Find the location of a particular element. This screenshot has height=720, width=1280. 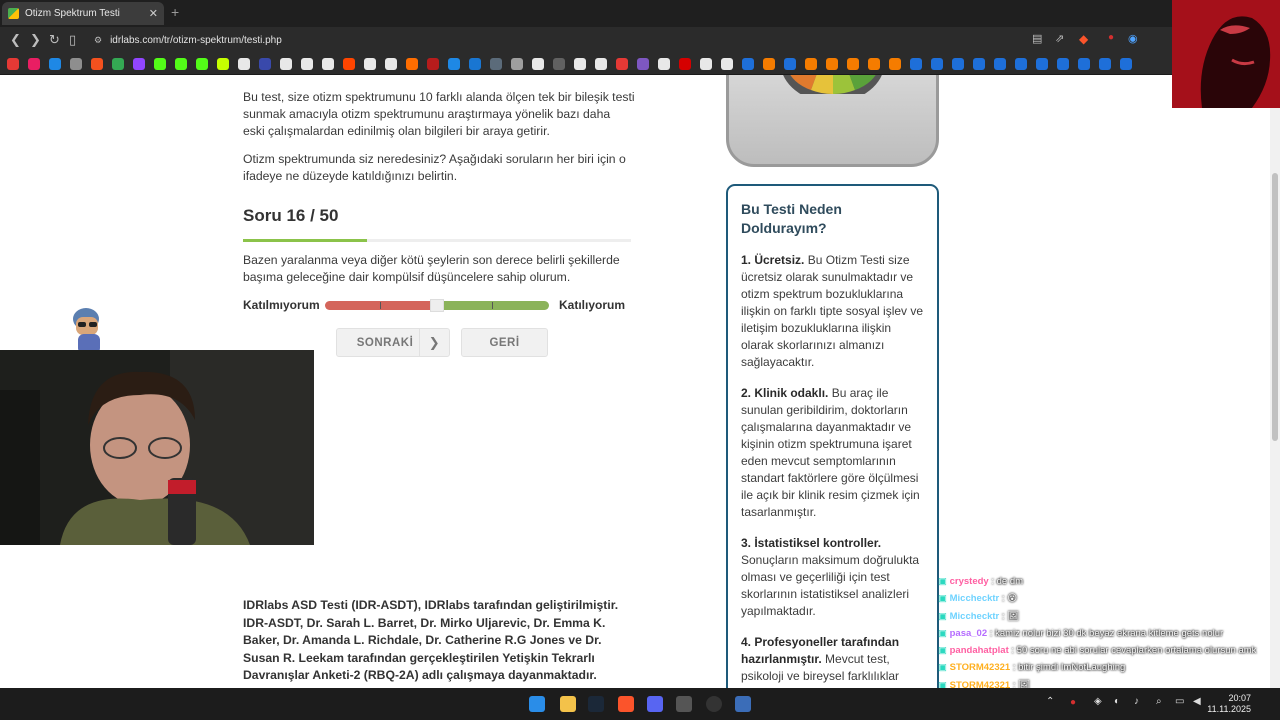

discord-icon is located at coordinates (655, 704).